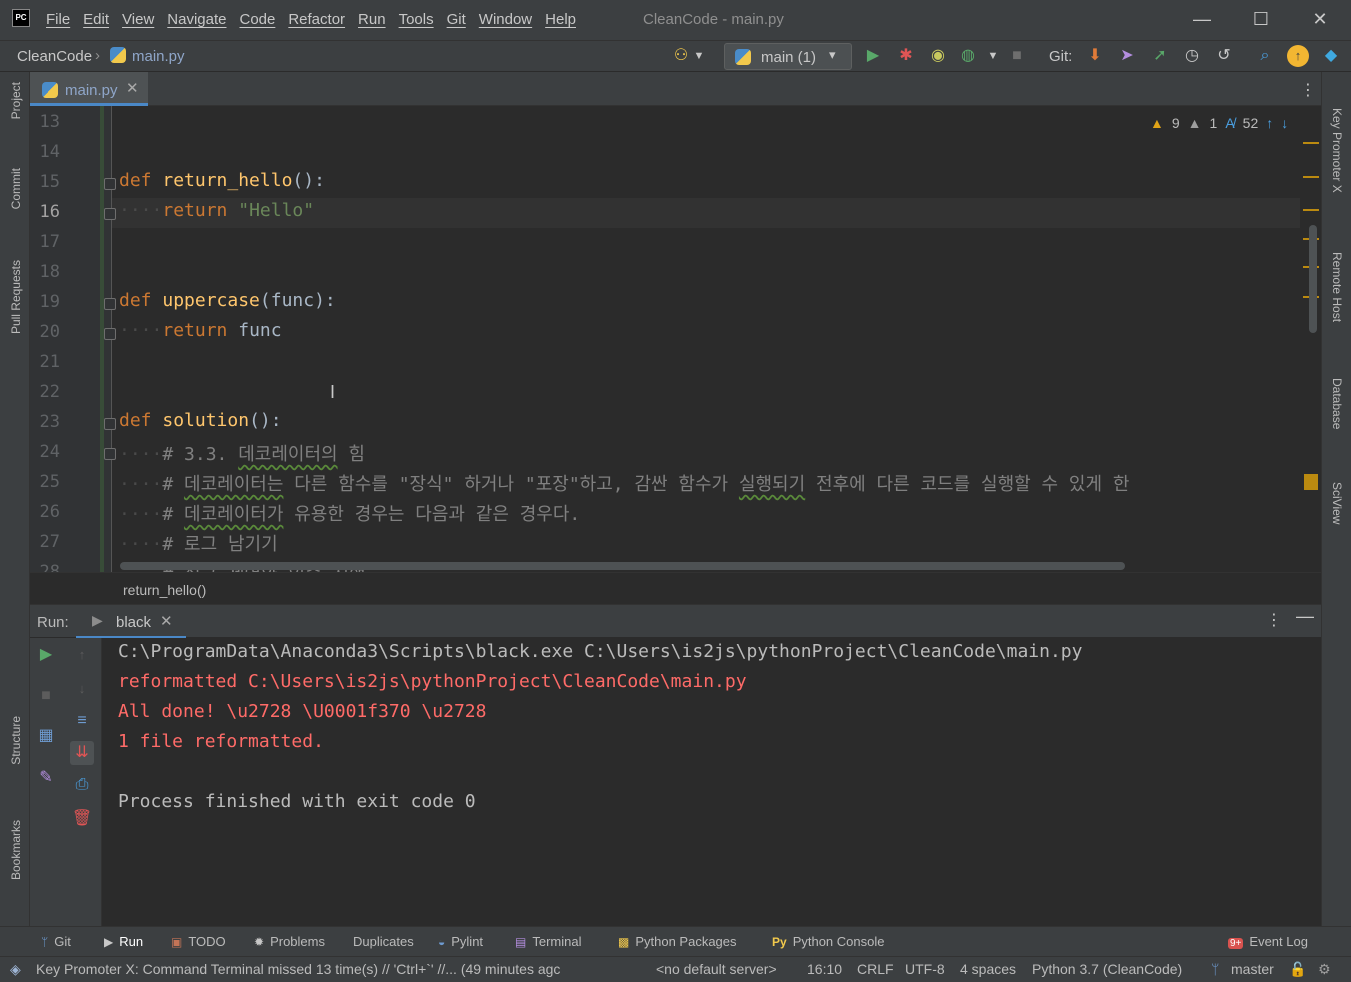 This screenshot has height=982, width=1351. What do you see at coordinates (166, 621) in the screenshot?
I see `close-run-tab-icon: ✕` at bounding box center [166, 621].